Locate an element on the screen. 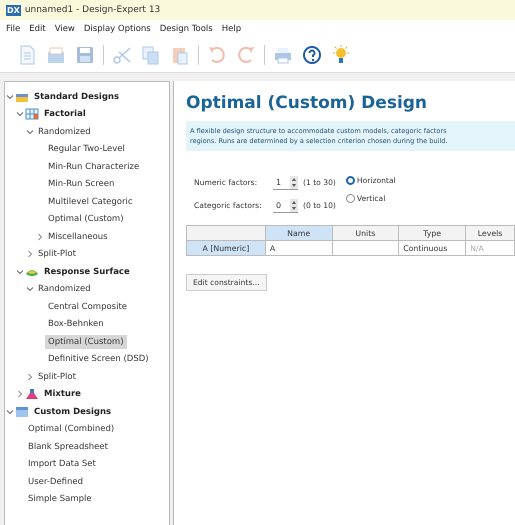  spin-box: 0 is located at coordinates (285, 205).